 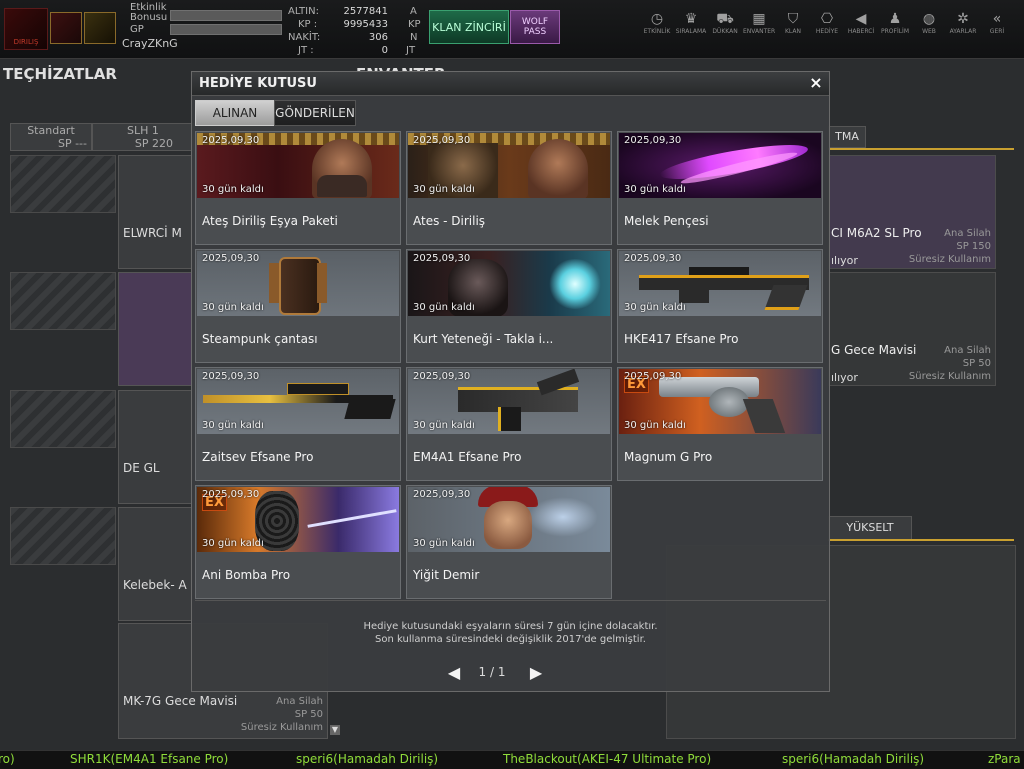 What do you see at coordinates (449, 221) in the screenshot?
I see `gift-item-name: Ates - Diriliş` at bounding box center [449, 221].